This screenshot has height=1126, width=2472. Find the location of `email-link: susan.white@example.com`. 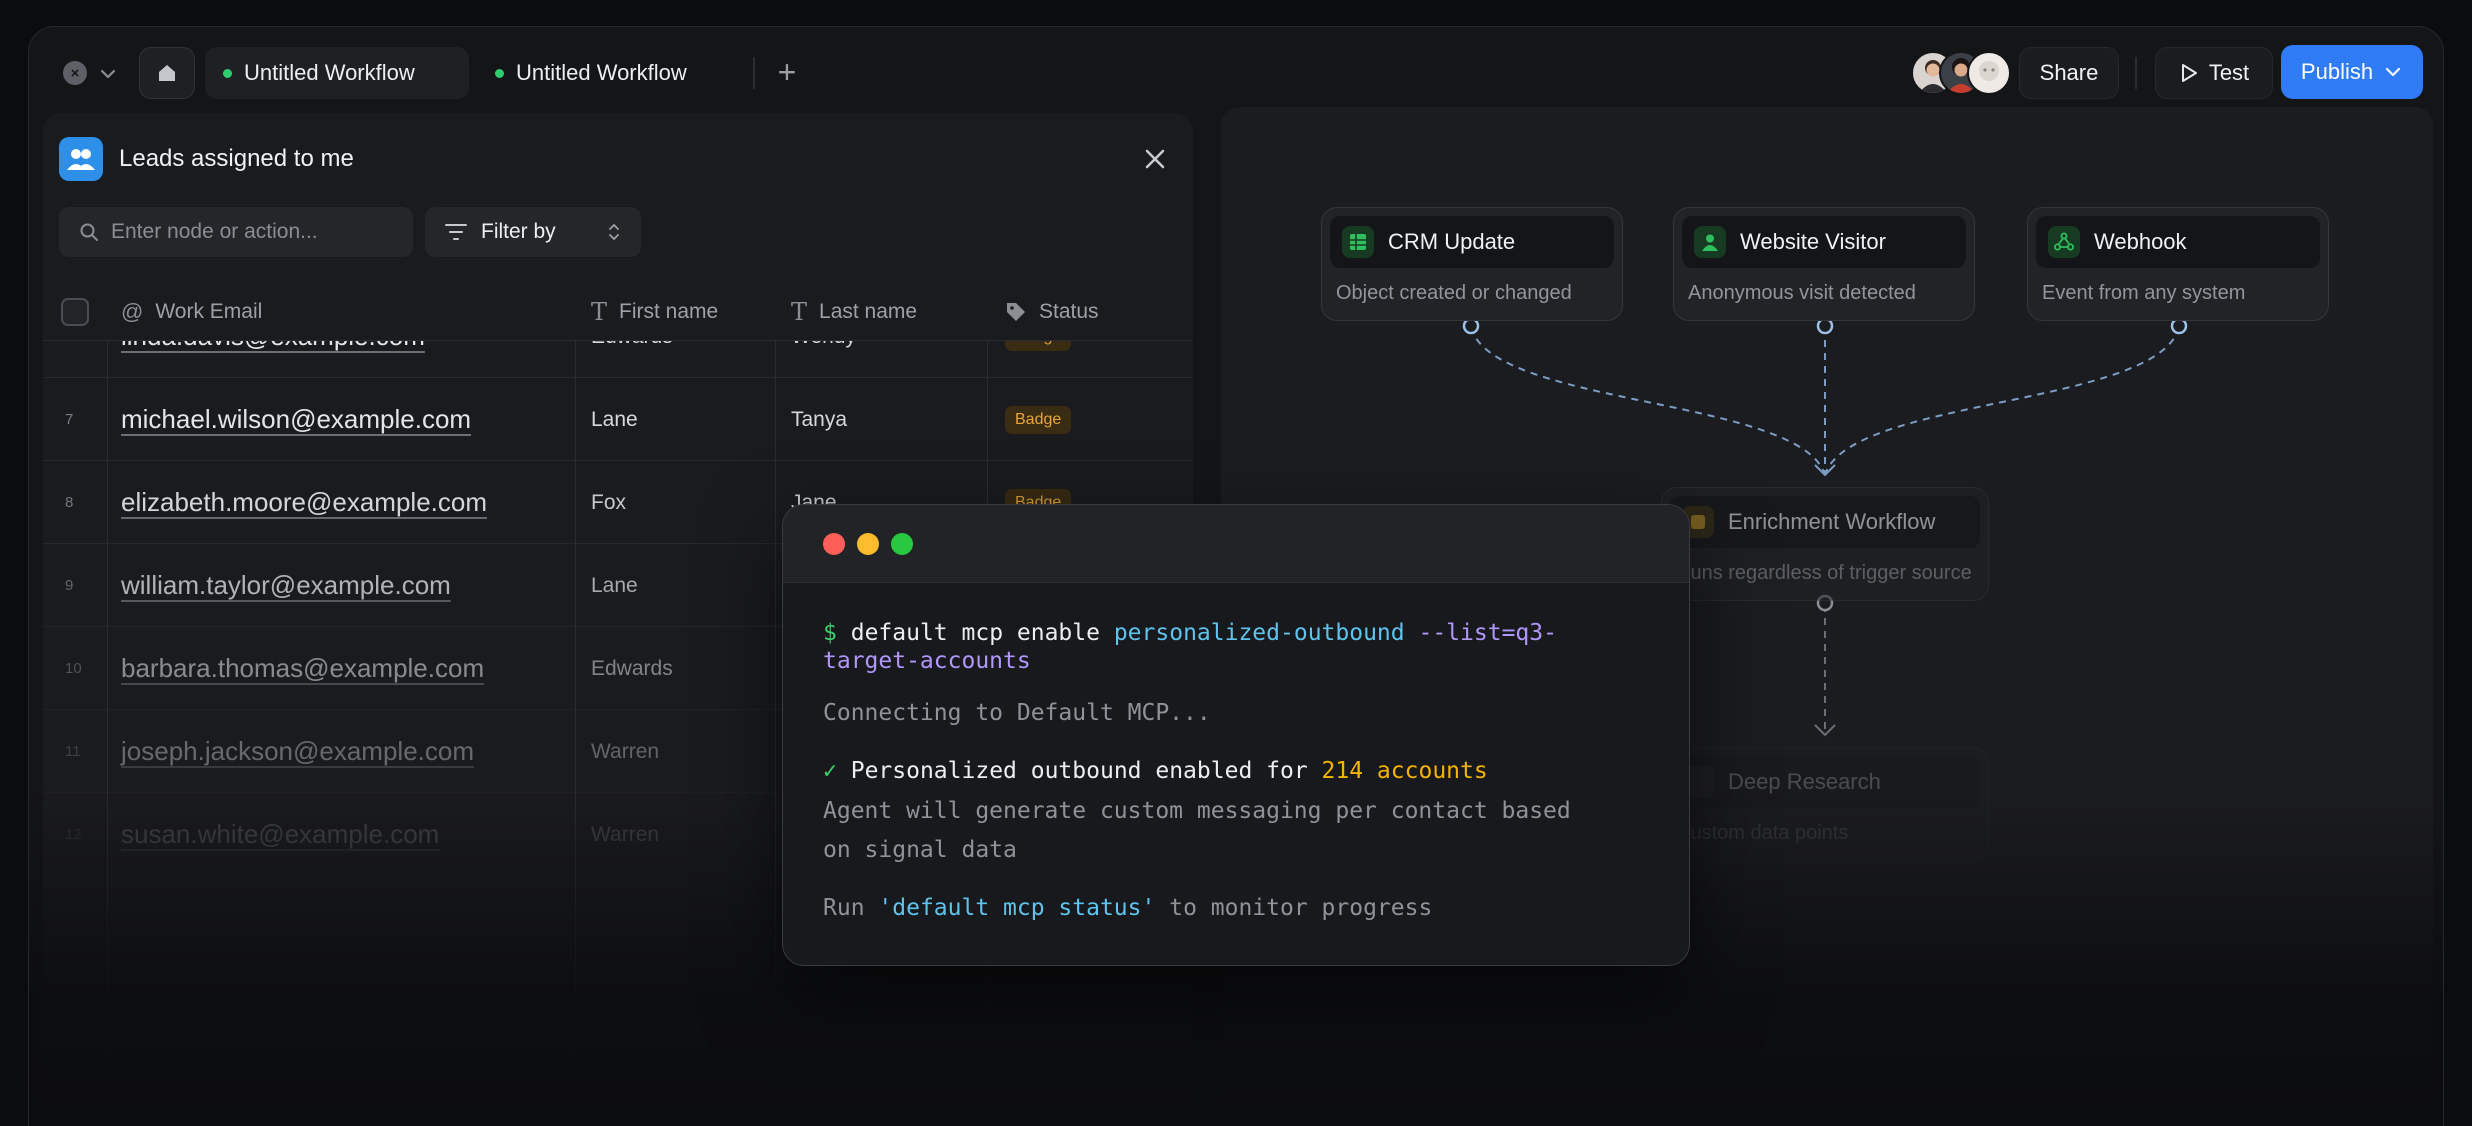

email-link: susan.white@example.com is located at coordinates (280, 834).